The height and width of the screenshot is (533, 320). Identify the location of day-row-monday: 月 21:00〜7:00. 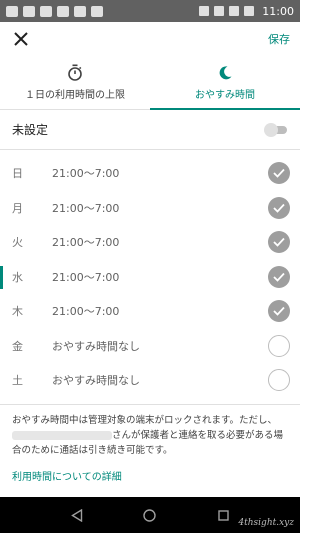
(150, 208).